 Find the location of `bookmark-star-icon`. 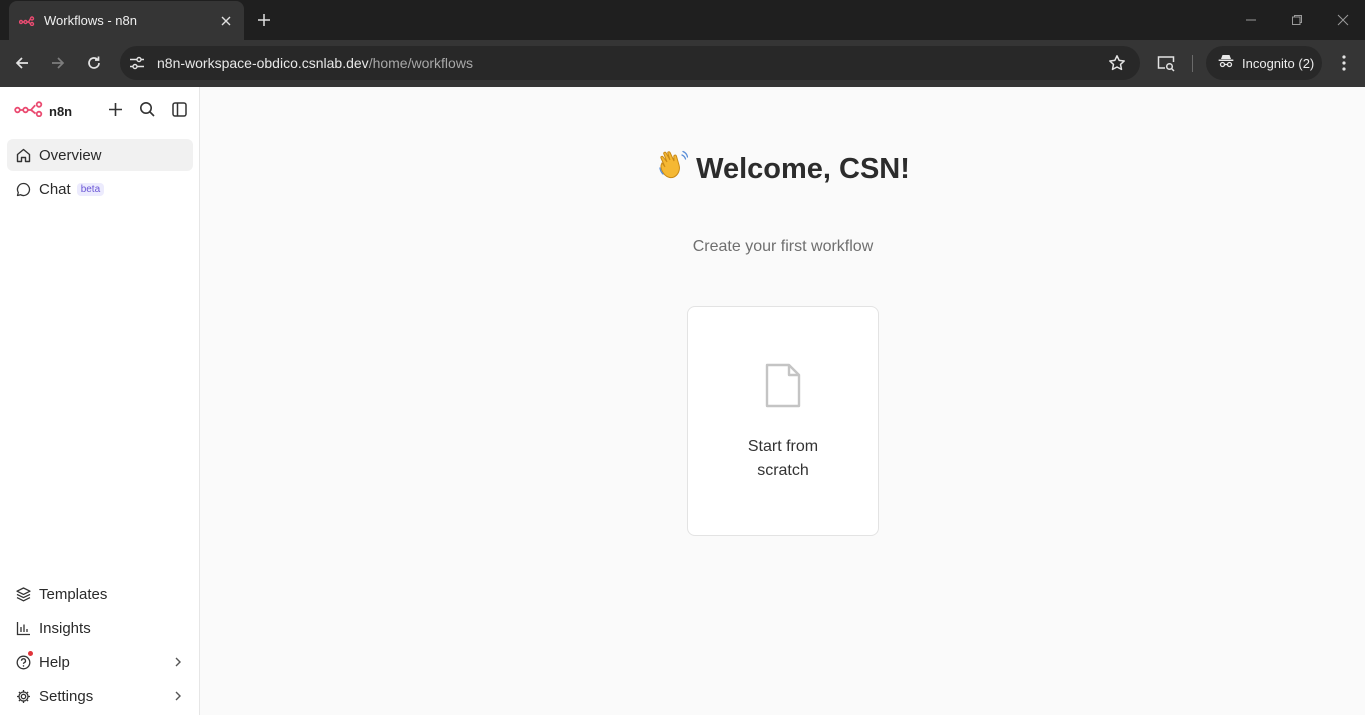

bookmark-star-icon is located at coordinates (1117, 63).